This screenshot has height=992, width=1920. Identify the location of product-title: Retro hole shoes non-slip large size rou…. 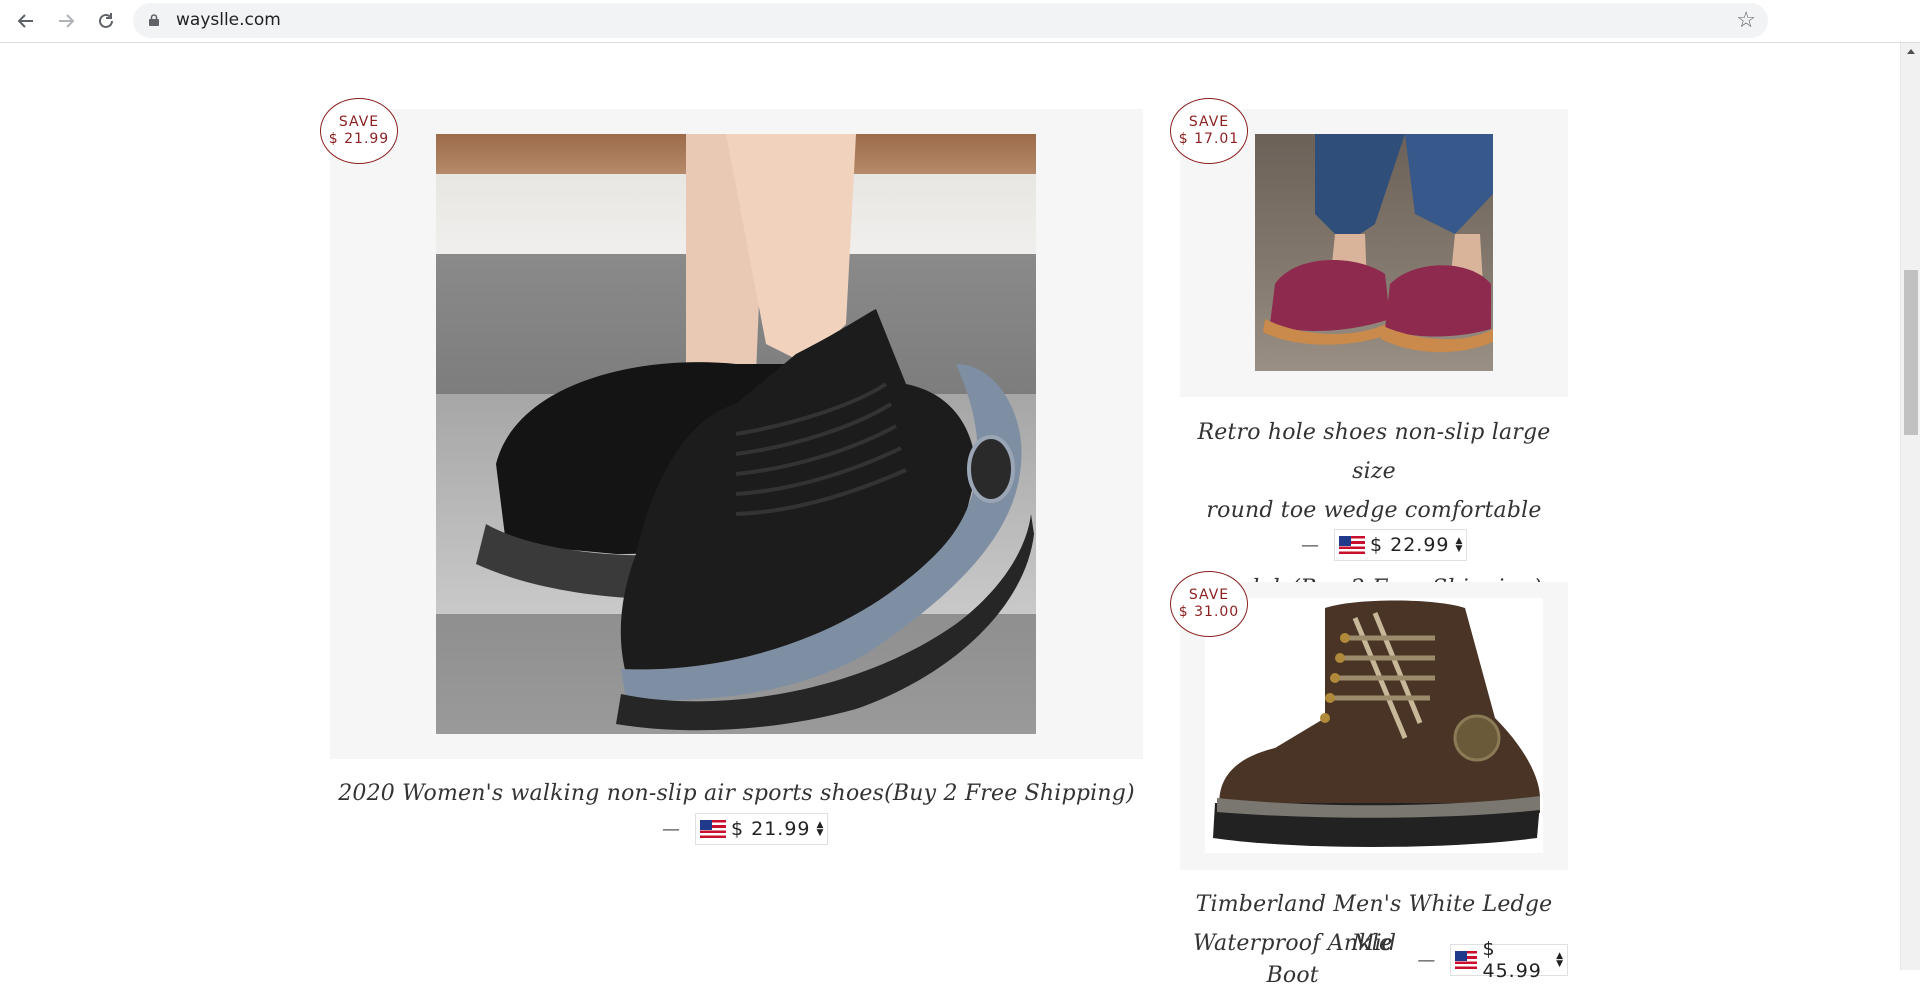
(1374, 510).